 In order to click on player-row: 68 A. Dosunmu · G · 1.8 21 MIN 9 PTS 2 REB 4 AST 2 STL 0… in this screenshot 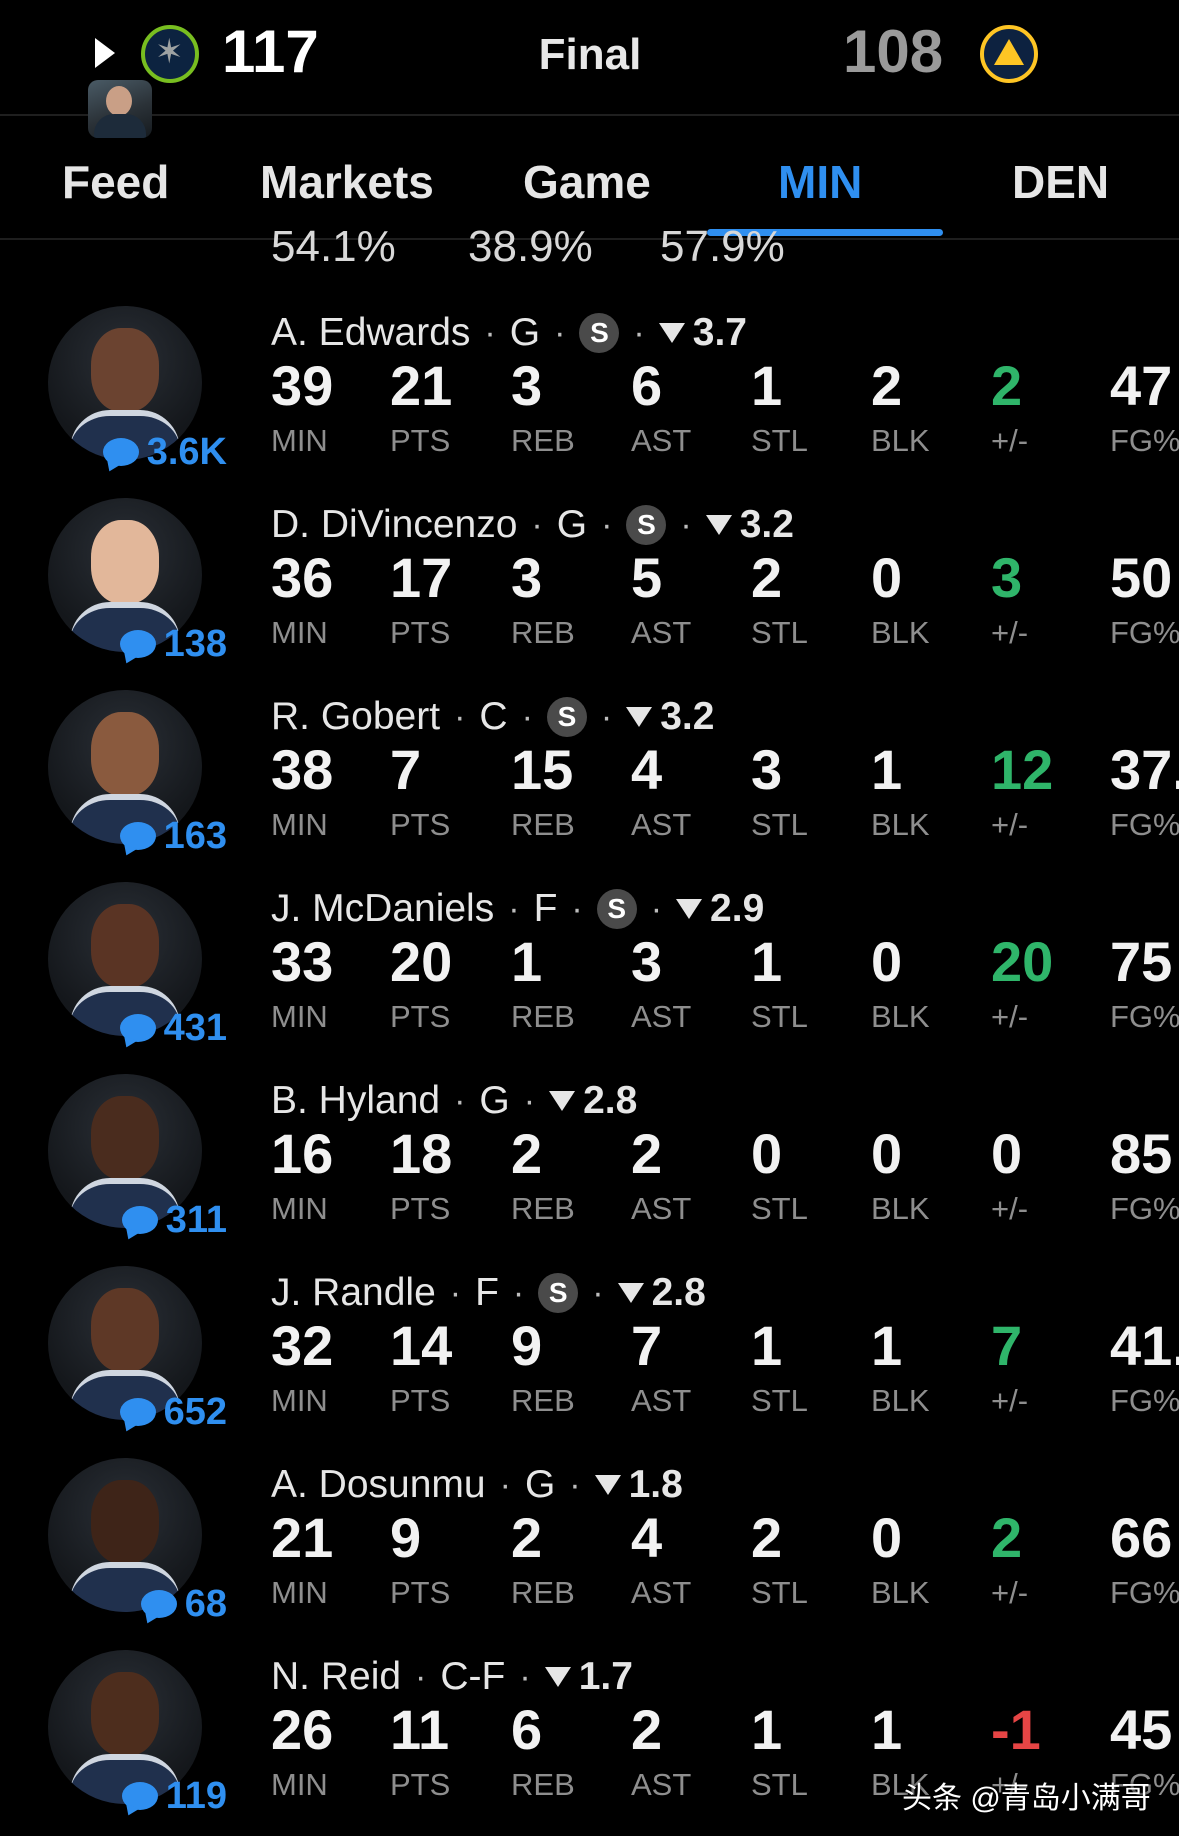, I will do `click(589, 1548)`.